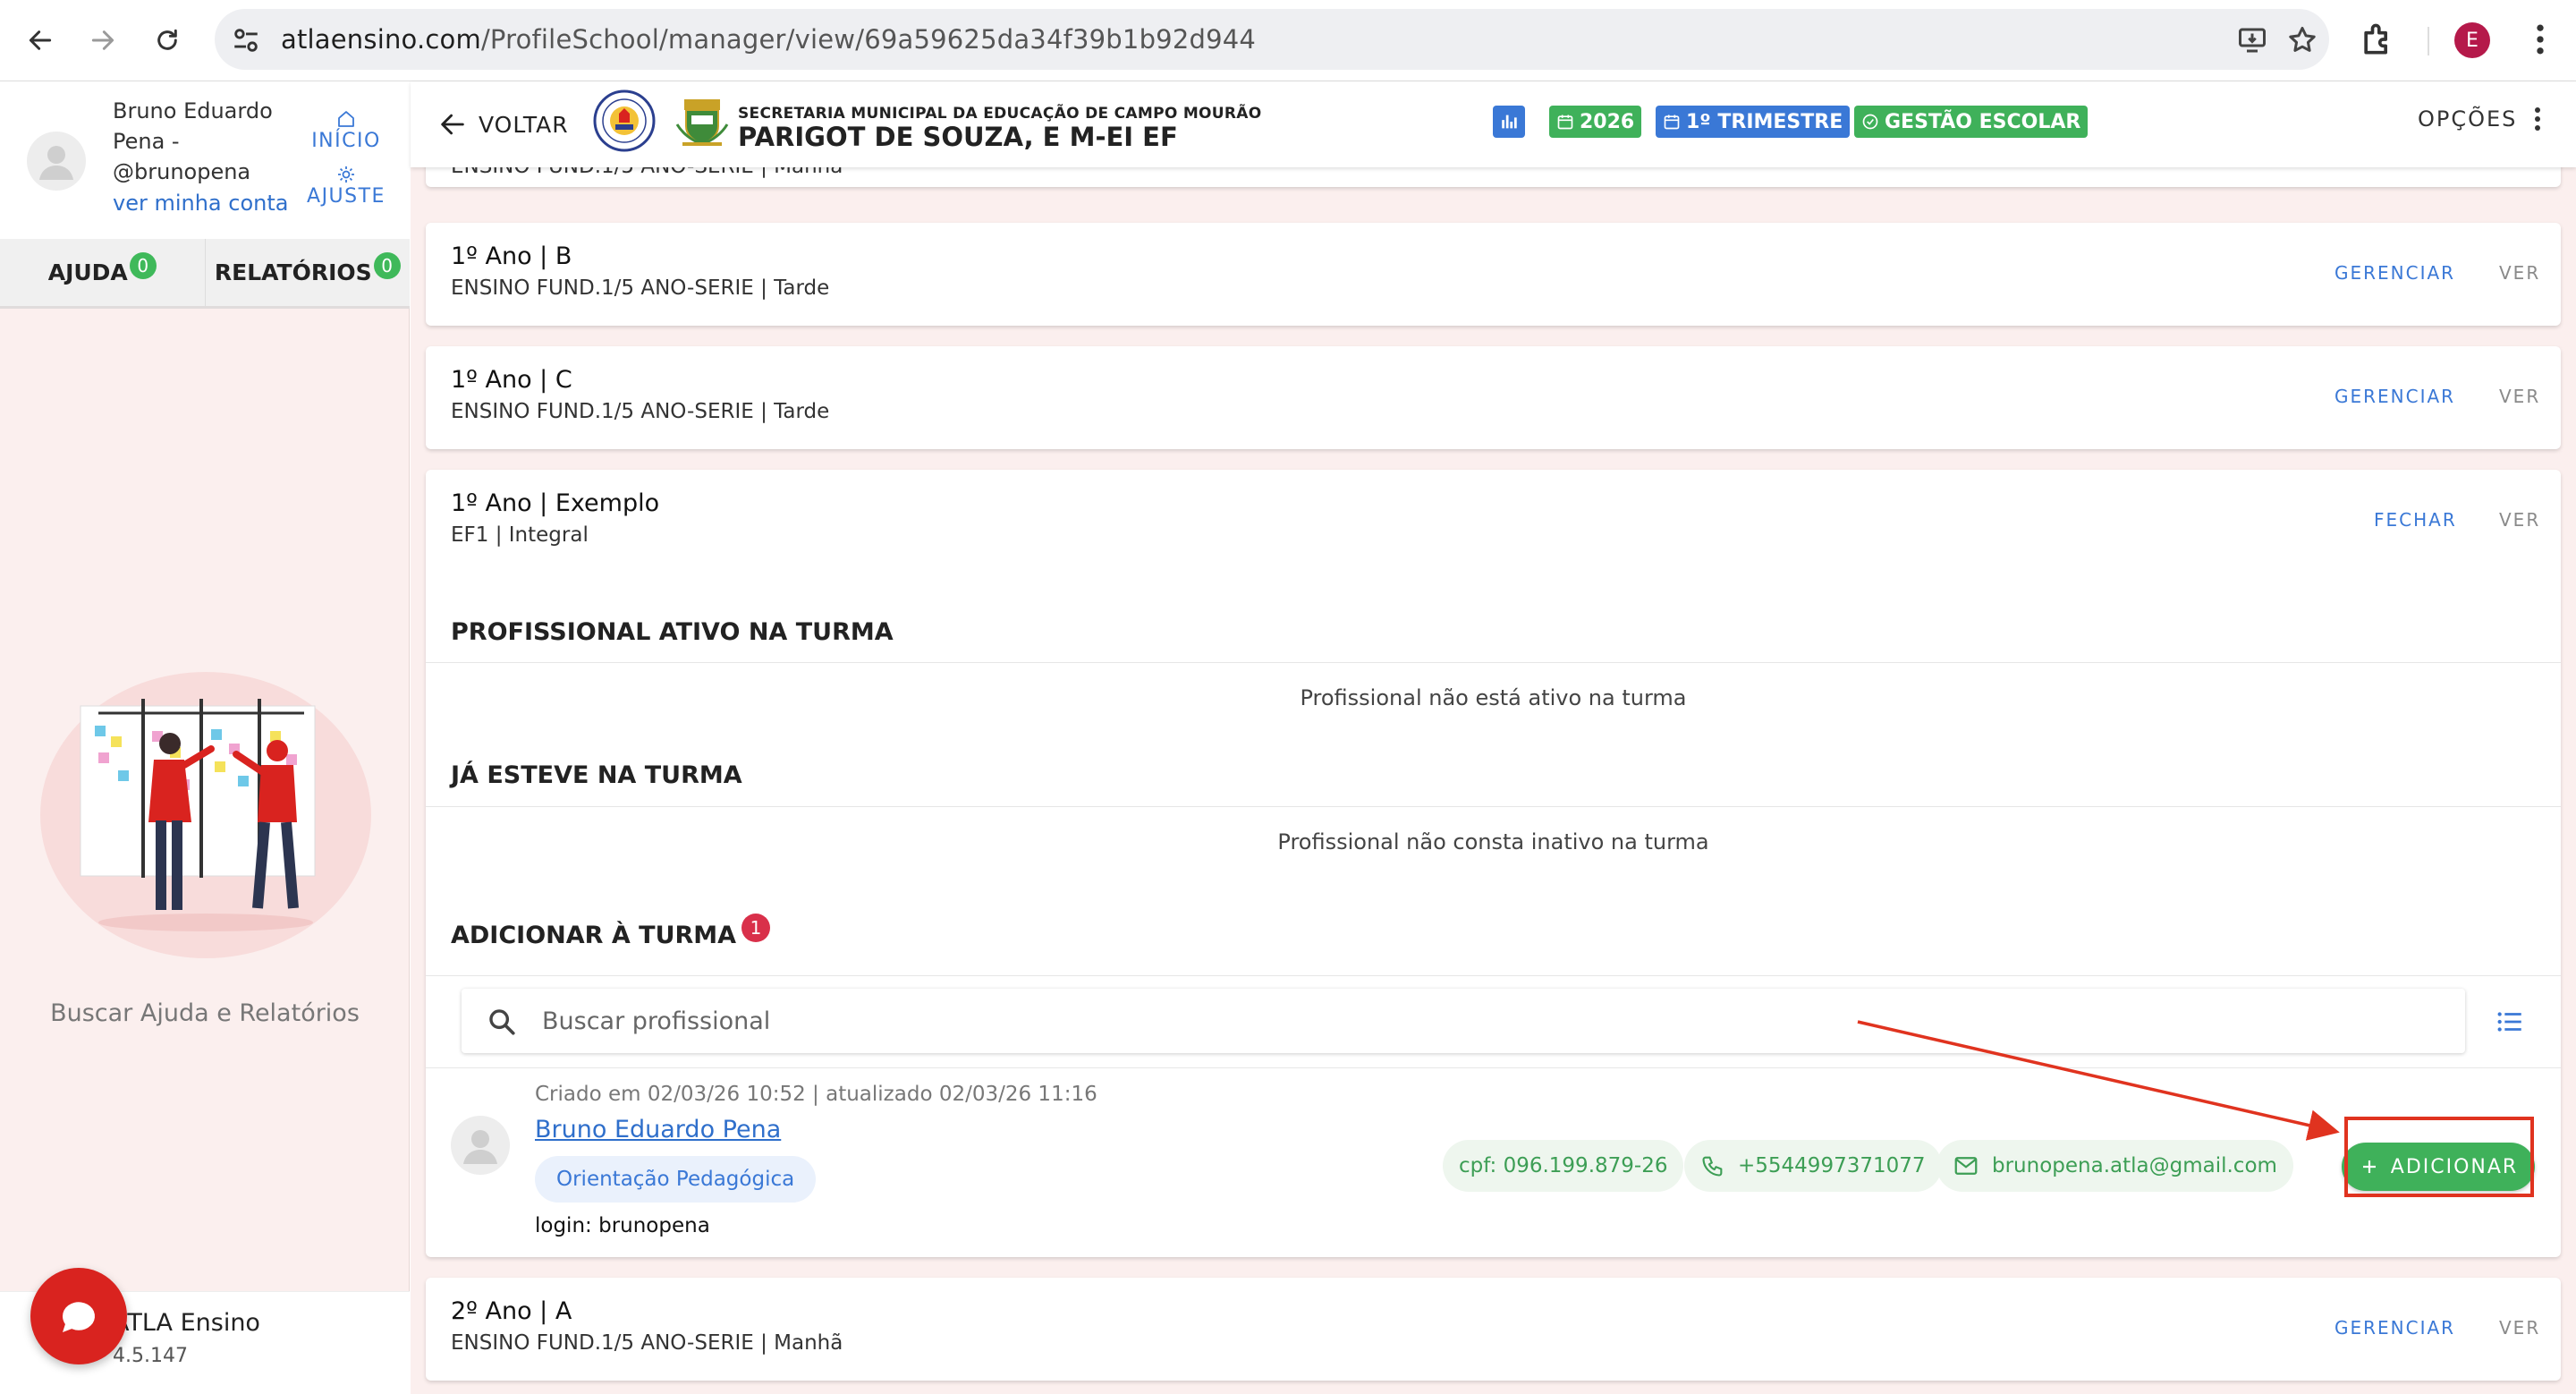  What do you see at coordinates (2468, 119) in the screenshot?
I see `options-label: OPÇÕES` at bounding box center [2468, 119].